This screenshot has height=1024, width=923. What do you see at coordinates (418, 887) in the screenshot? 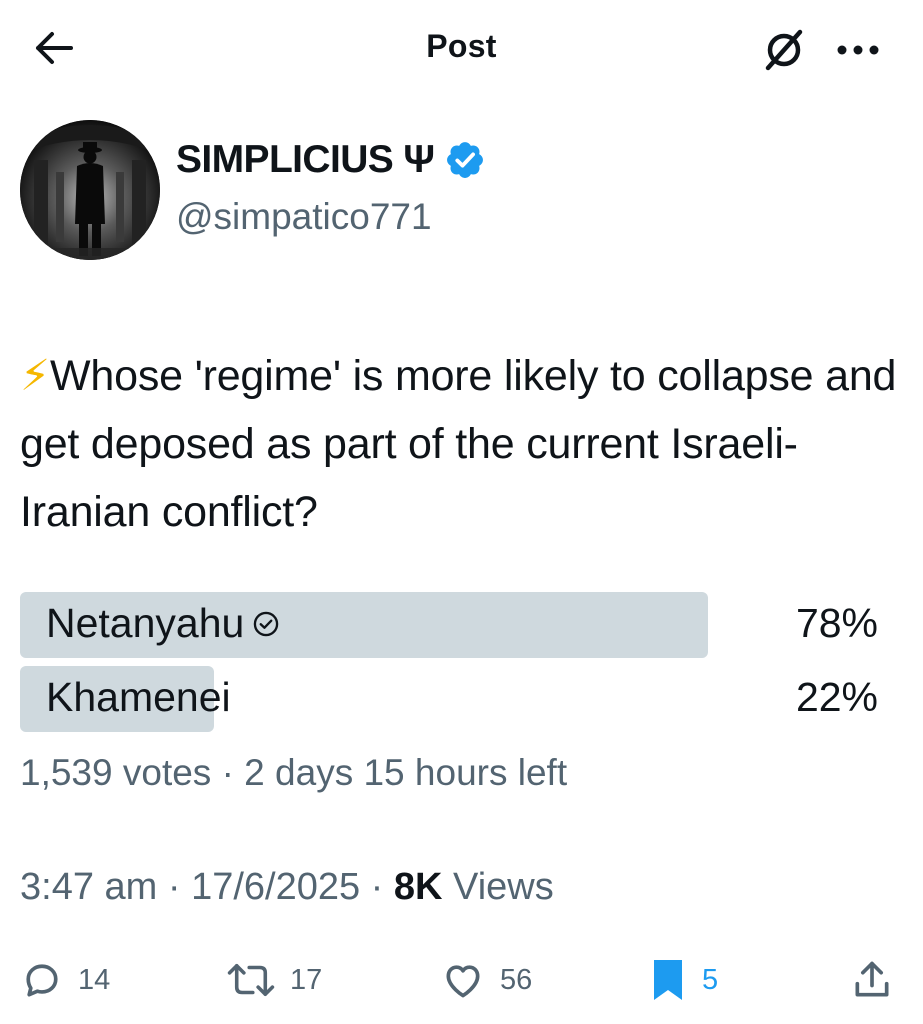
I see `views-count: 8K` at bounding box center [418, 887].